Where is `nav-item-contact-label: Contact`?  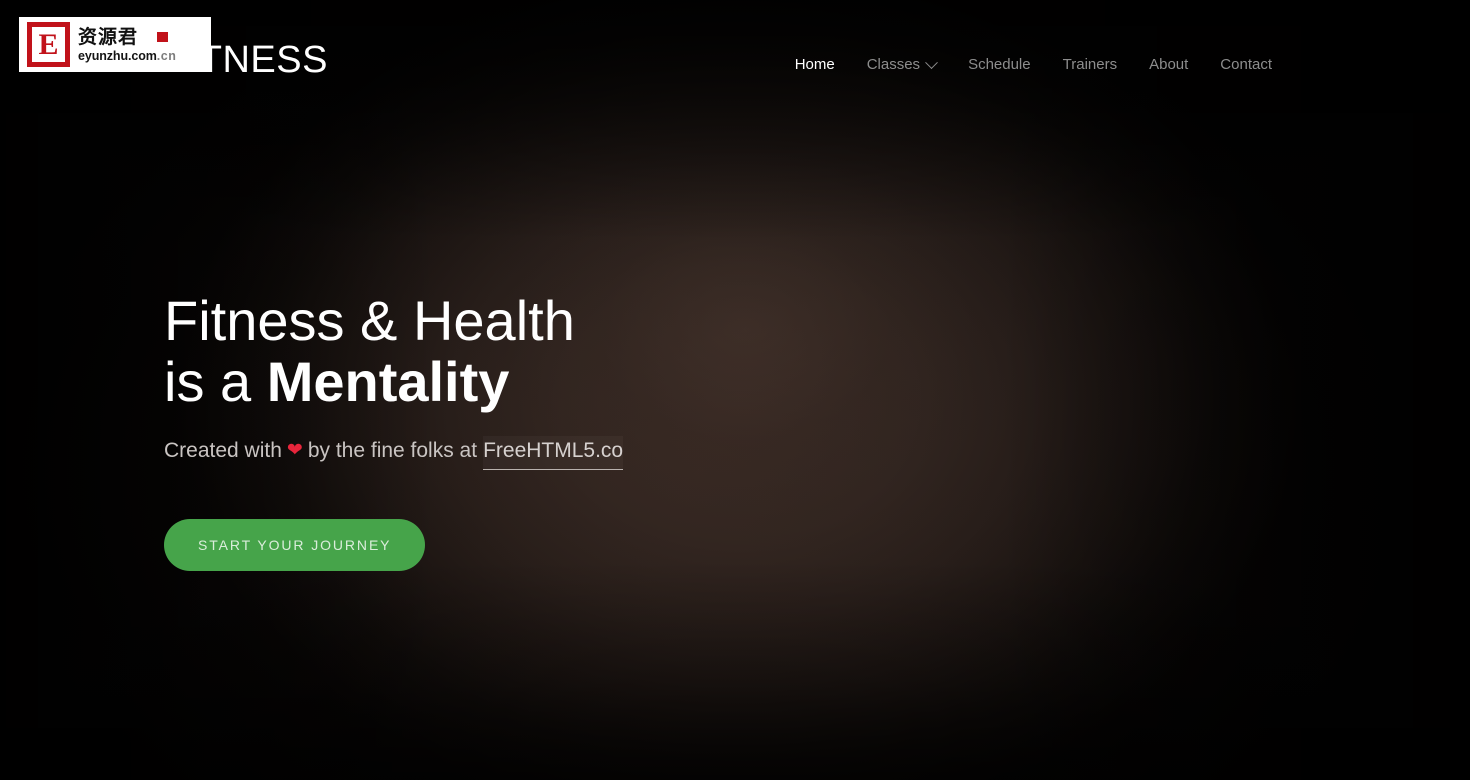
nav-item-contact-label: Contact is located at coordinates (1246, 64).